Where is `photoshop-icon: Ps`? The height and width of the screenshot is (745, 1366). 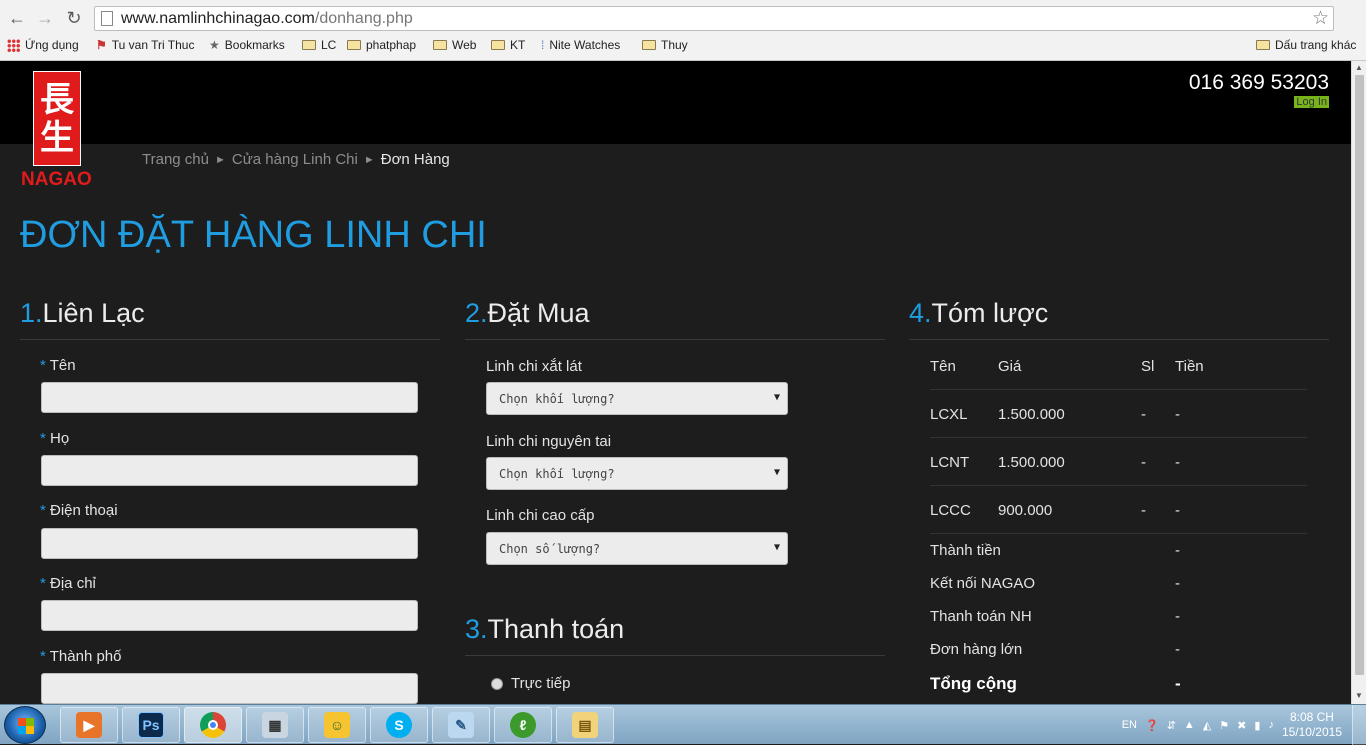 photoshop-icon: Ps is located at coordinates (151, 725).